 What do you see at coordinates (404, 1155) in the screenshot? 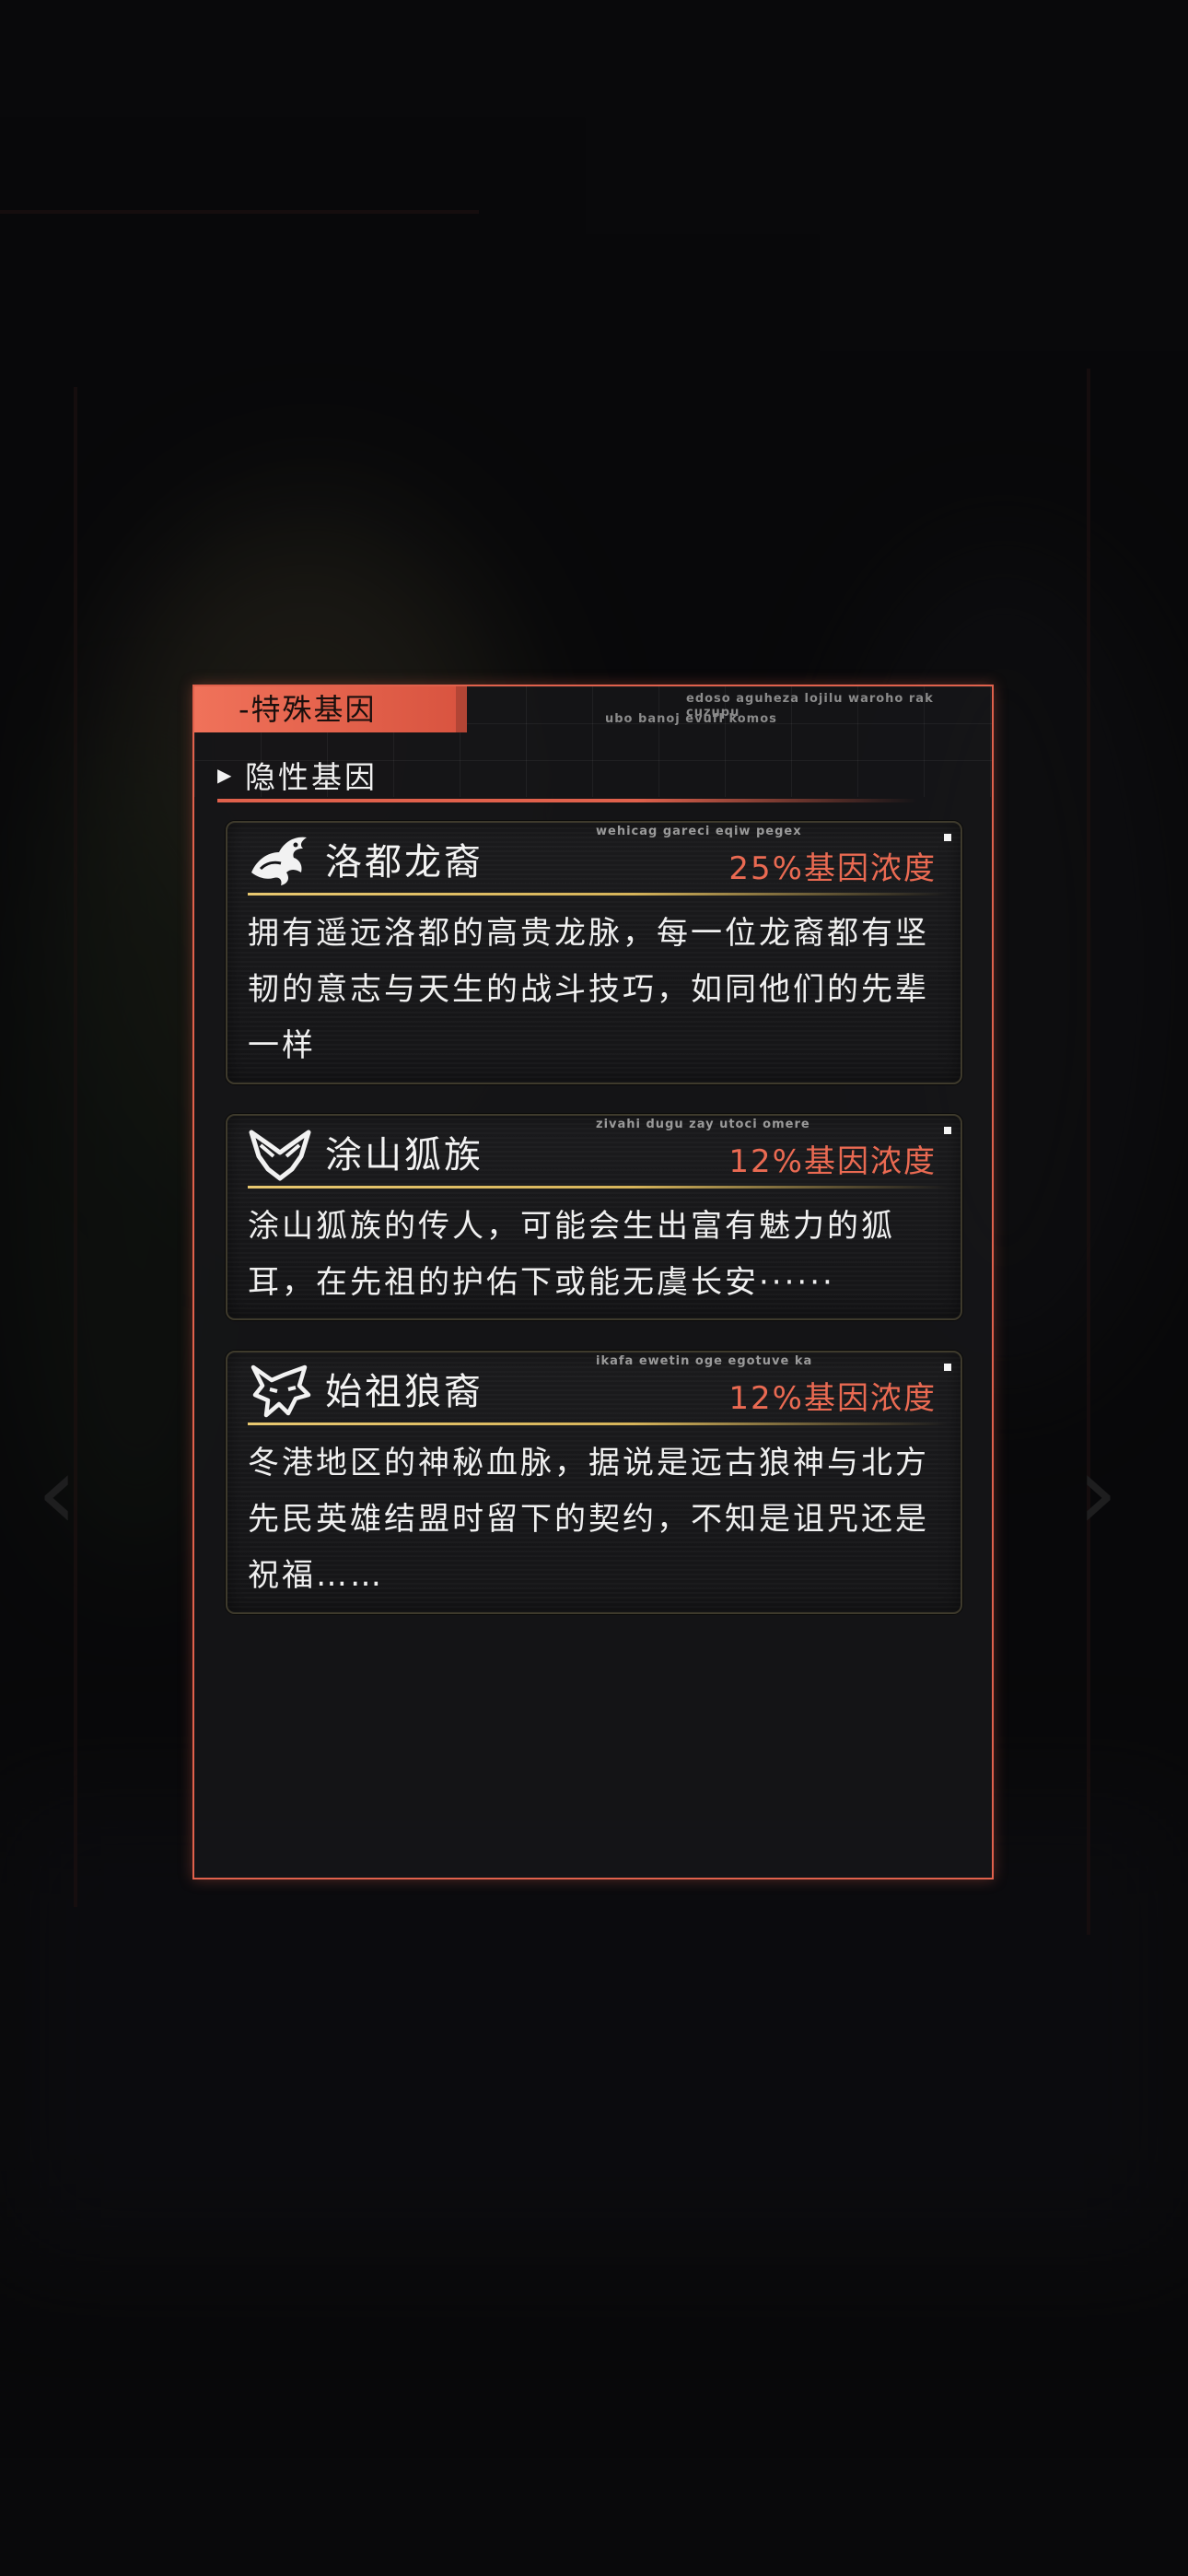
I see `gene-name: 涂山狐族` at bounding box center [404, 1155].